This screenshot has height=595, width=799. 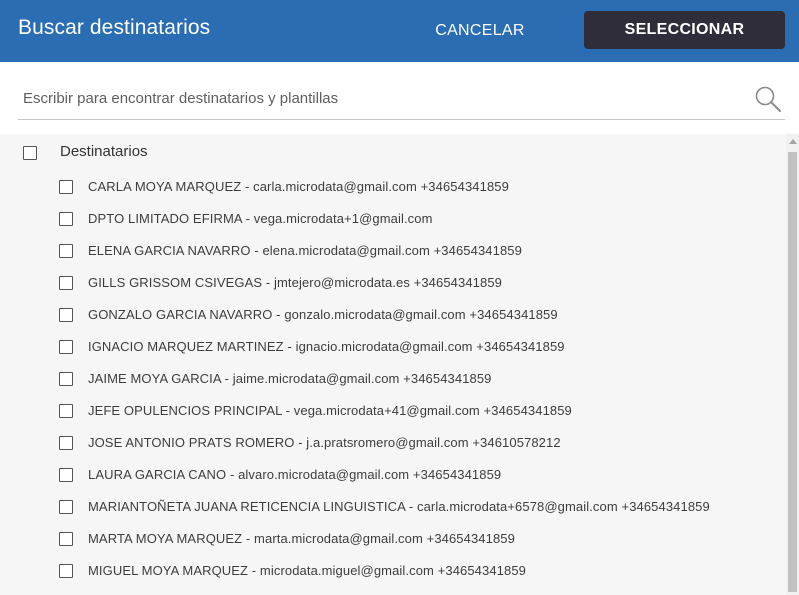 What do you see at coordinates (684, 30) in the screenshot?
I see `select-button: SELECCIONAR` at bounding box center [684, 30].